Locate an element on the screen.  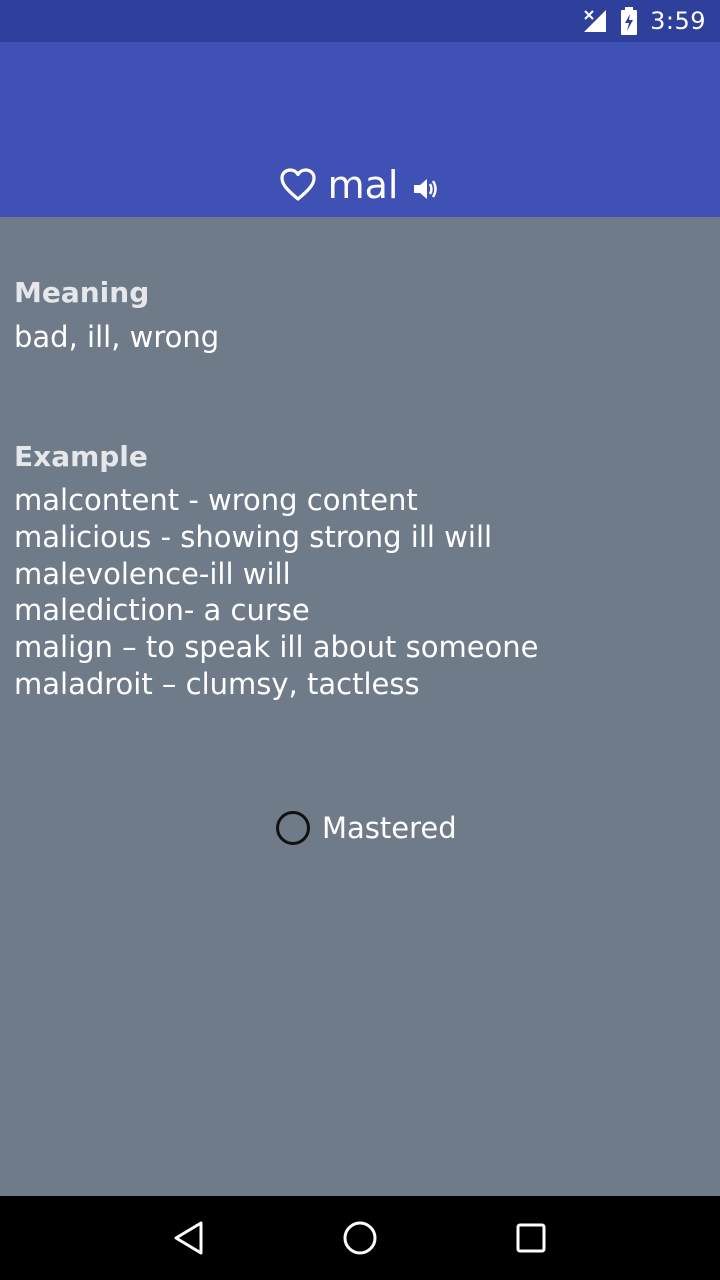
recents-icon is located at coordinates (531, 1238).